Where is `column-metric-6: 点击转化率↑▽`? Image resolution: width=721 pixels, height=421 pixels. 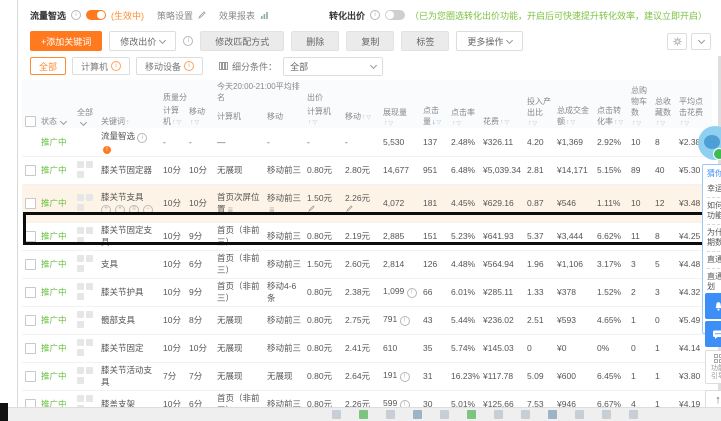 column-metric-6: 点击转化率↑▽ is located at coordinates (611, 104).